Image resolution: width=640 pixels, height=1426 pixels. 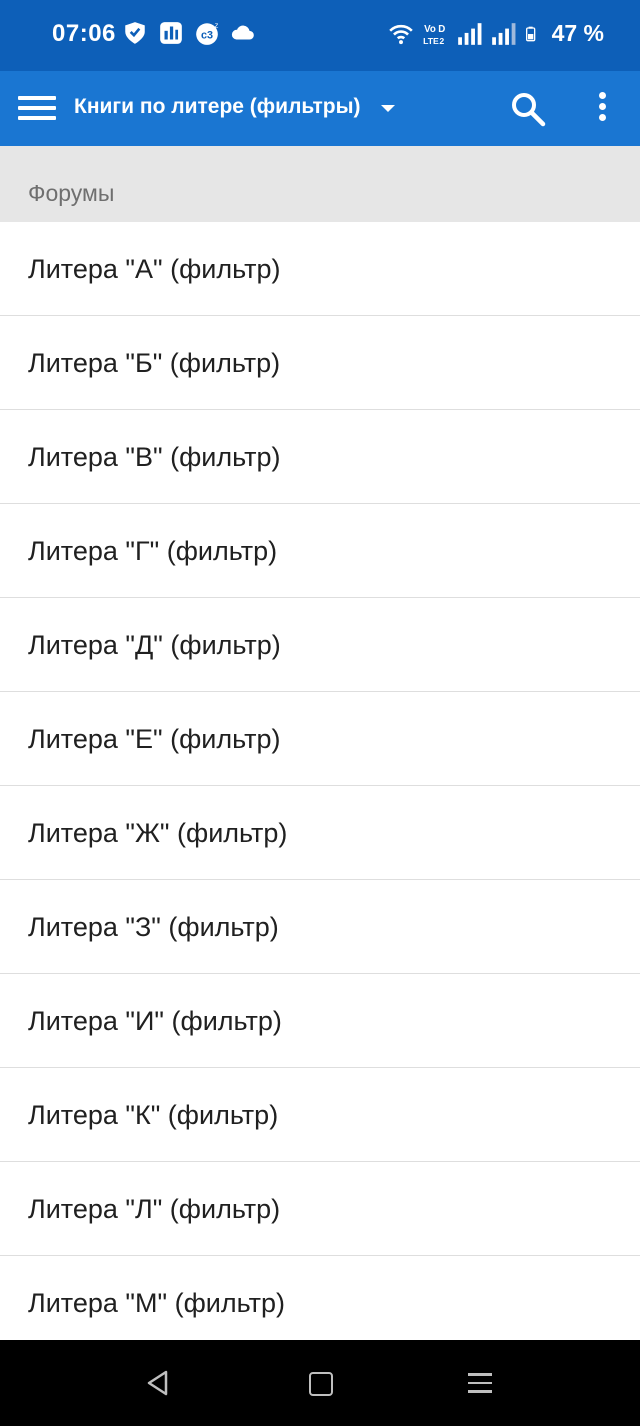 What do you see at coordinates (320, 1209) in the screenshot?
I see `list-item: Литера "Л" (фильтр)` at bounding box center [320, 1209].